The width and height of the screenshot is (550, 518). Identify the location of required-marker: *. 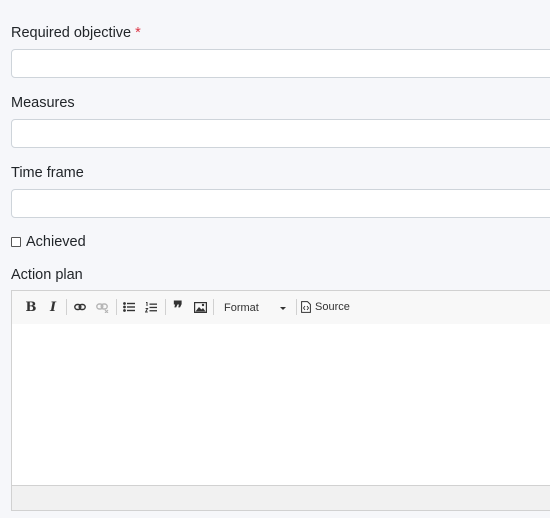
(138, 33).